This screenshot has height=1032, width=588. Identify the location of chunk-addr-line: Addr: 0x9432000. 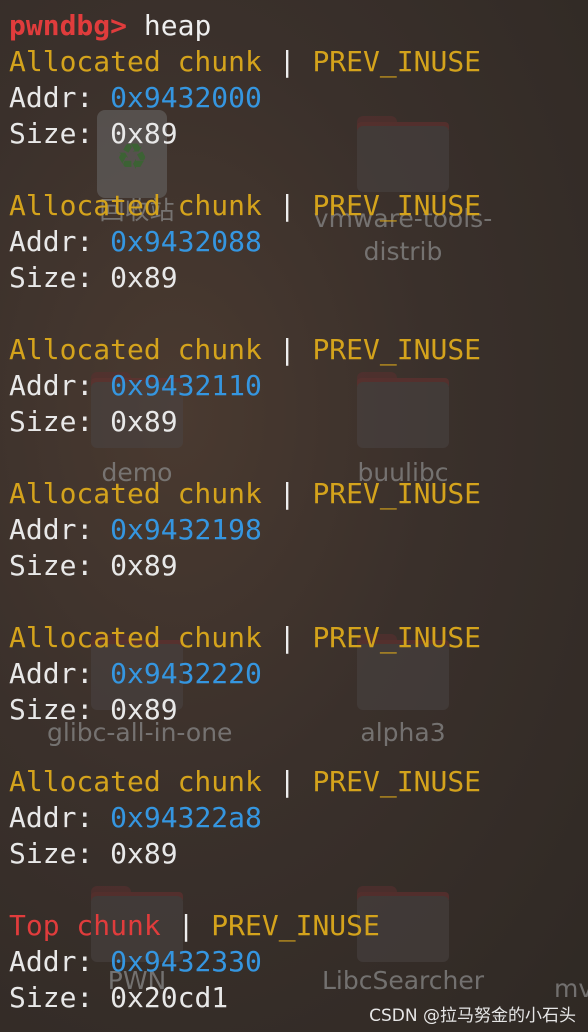
(135, 97).